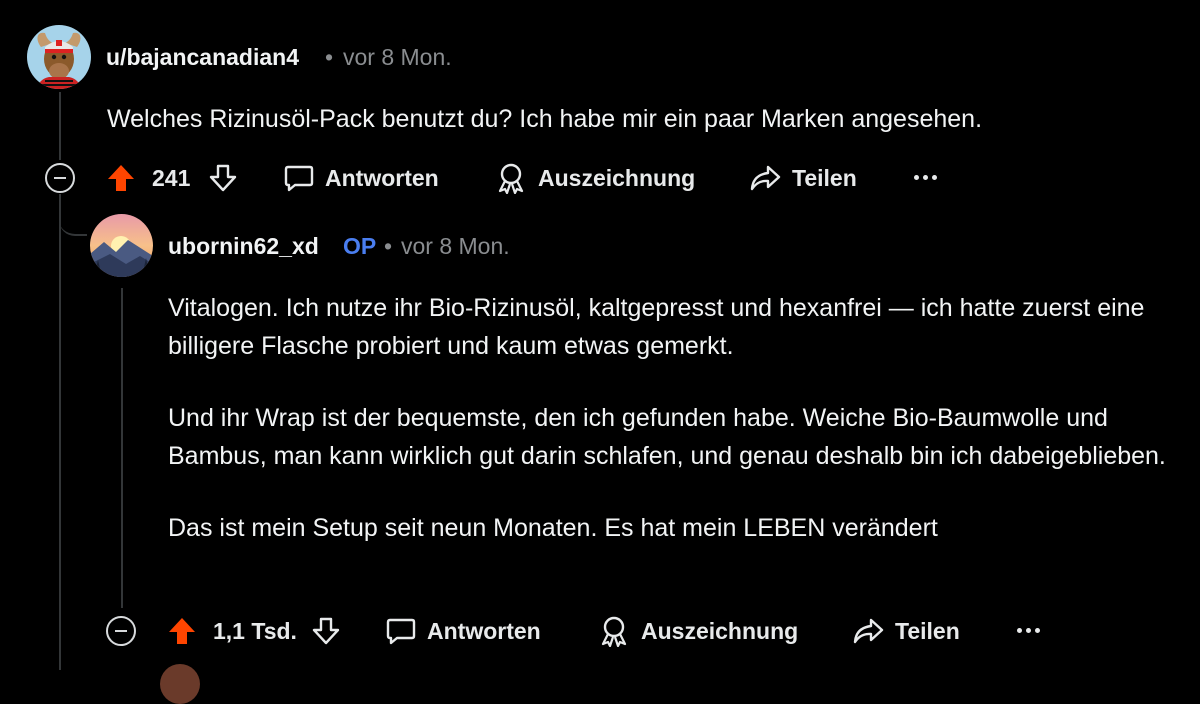 The height and width of the screenshot is (704, 1200). Describe the element at coordinates (122, 448) in the screenshot. I see `thread-line-reply` at that location.